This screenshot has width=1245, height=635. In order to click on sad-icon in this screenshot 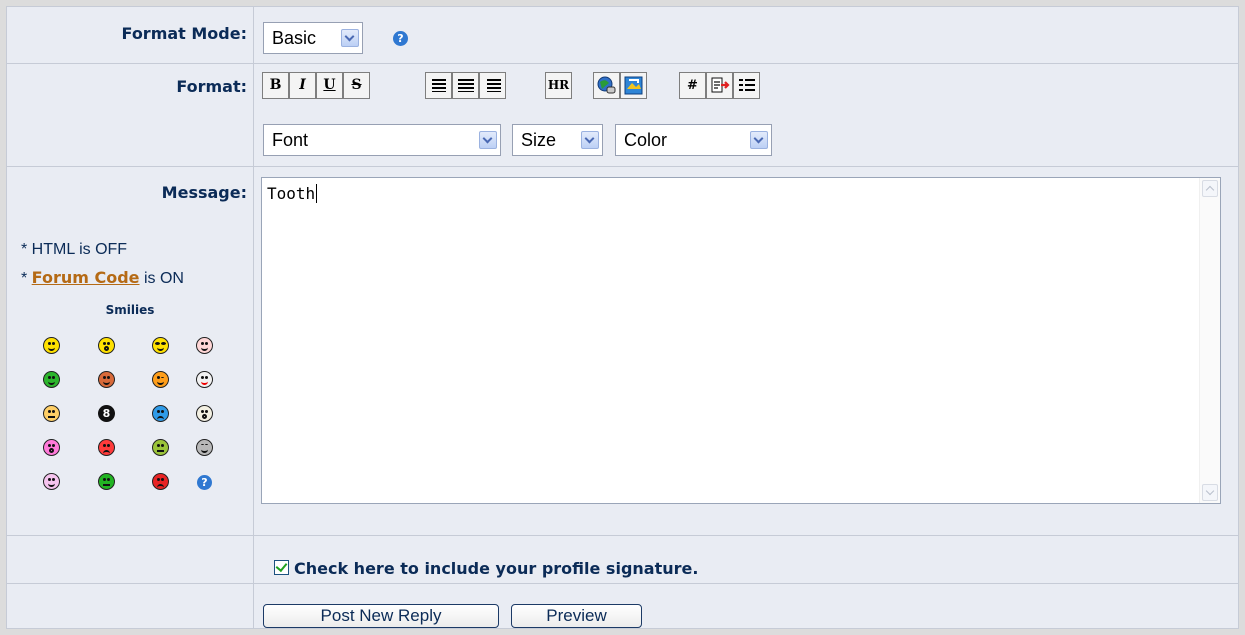, I will do `click(160, 413)`.